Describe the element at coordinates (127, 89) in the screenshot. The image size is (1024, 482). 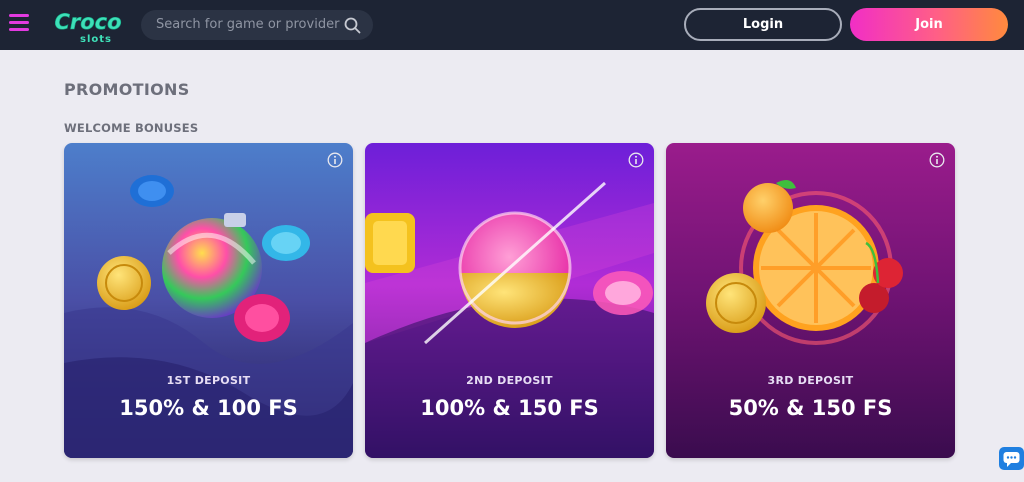
I see `page-title: PROMOTIONS` at that location.